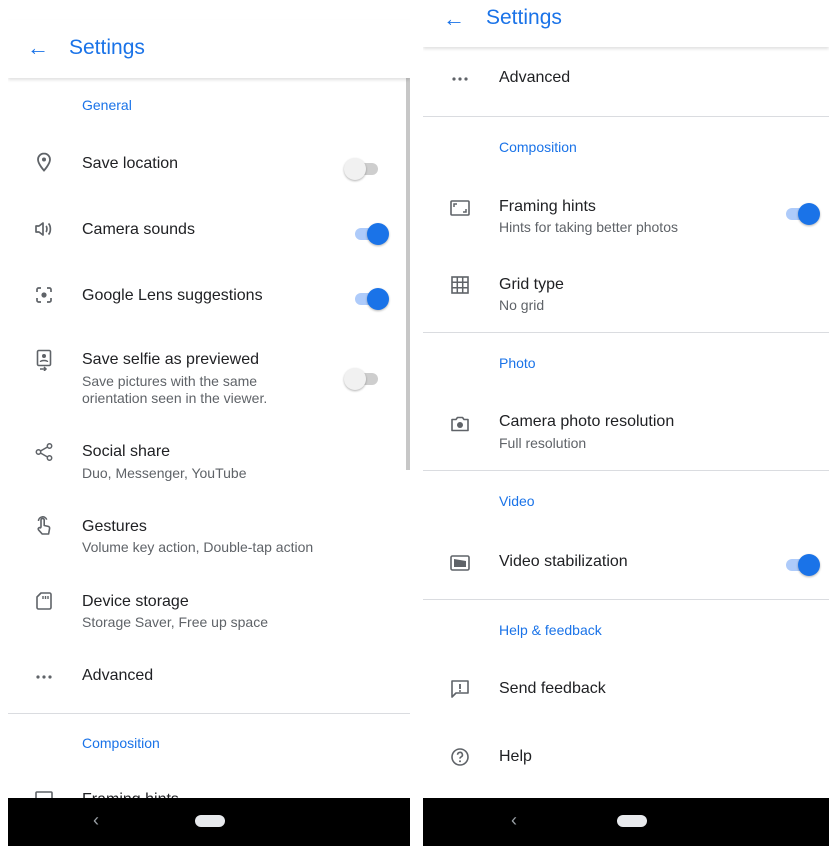  Describe the element at coordinates (170, 381) in the screenshot. I see `setting-description: Save pictures with the same` at that location.